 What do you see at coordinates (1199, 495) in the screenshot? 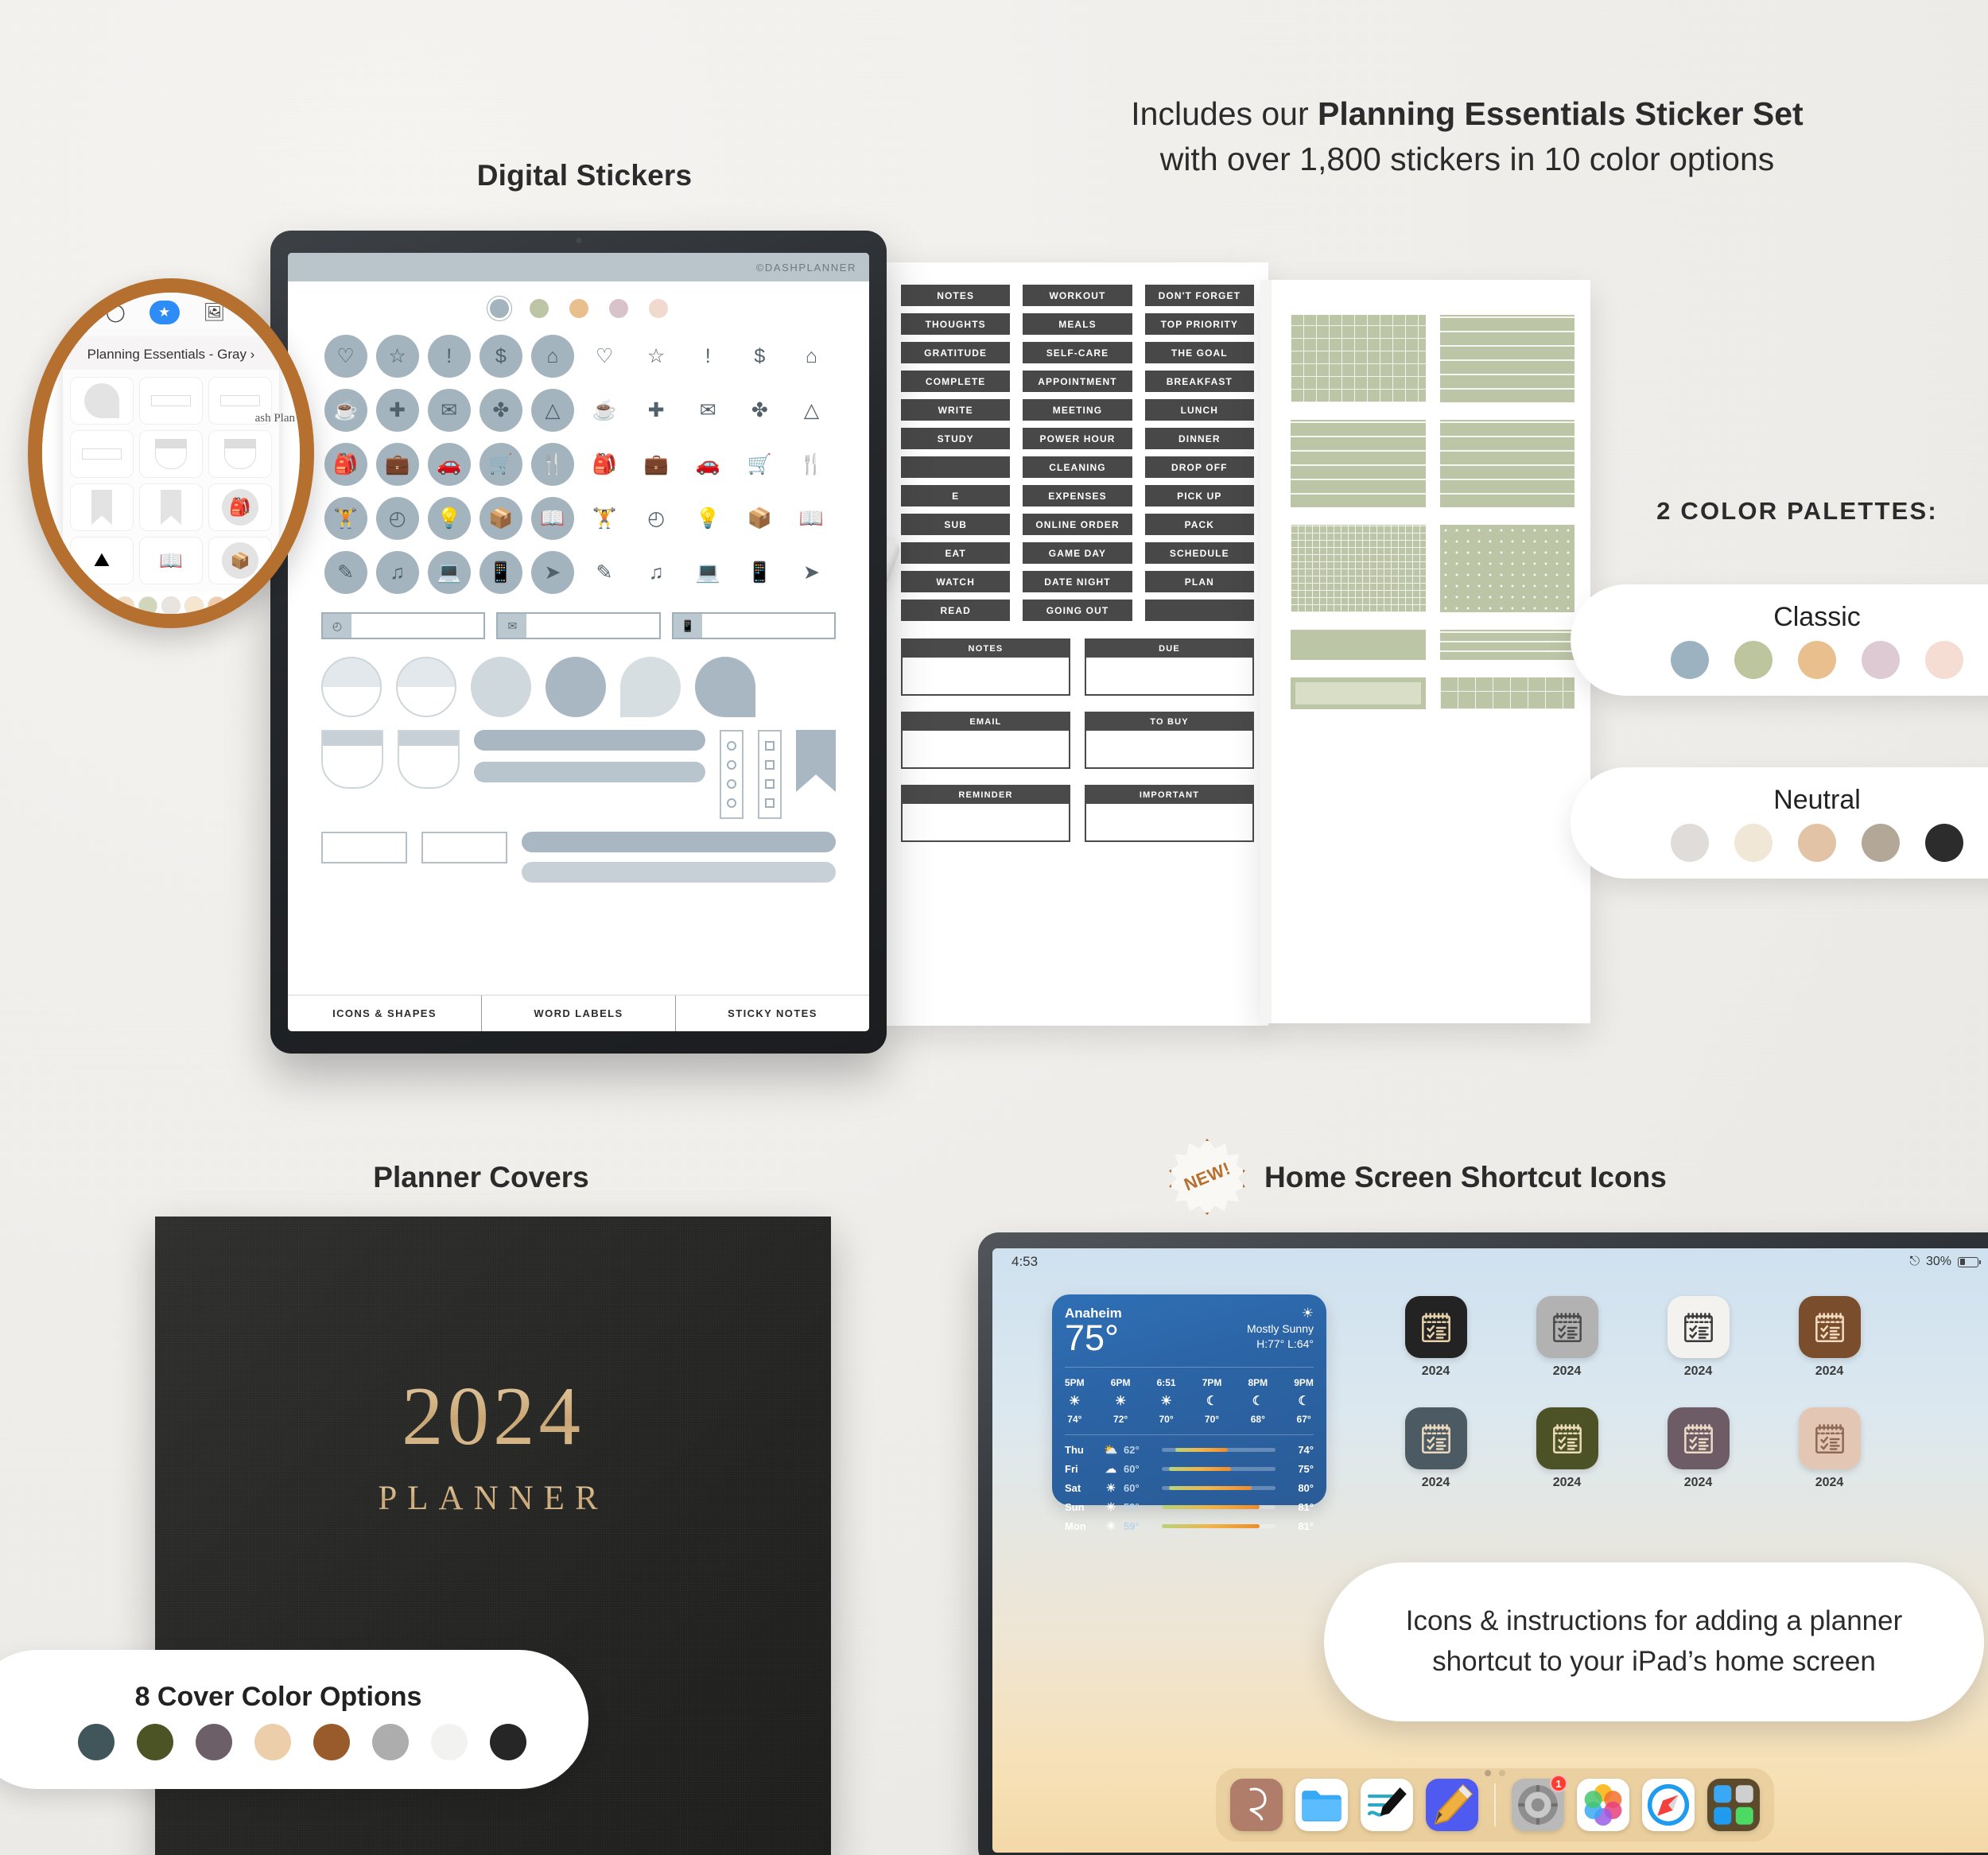
I see `word-label-sticker: PICK UP` at bounding box center [1199, 495].